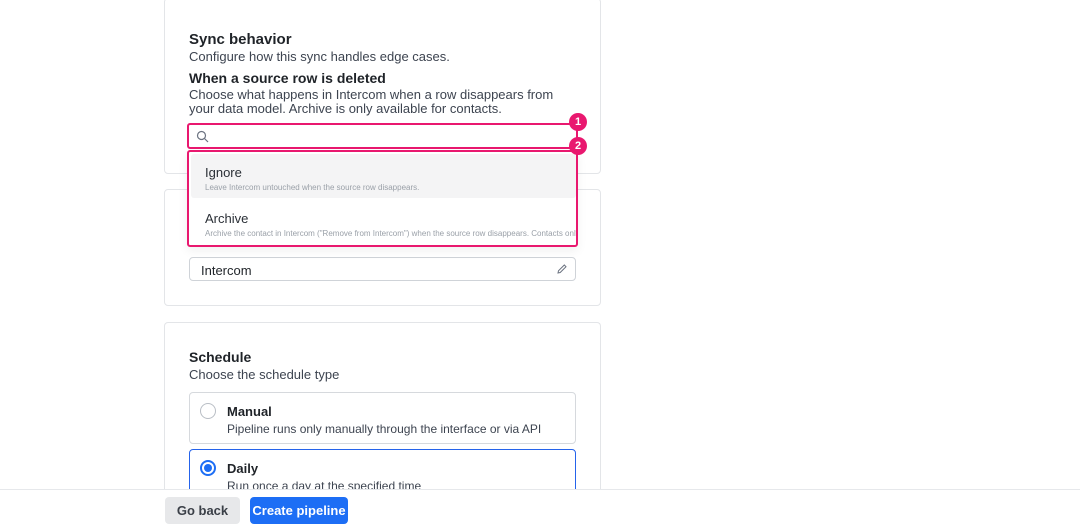  What do you see at coordinates (562, 269) in the screenshot?
I see `pencil-icon` at bounding box center [562, 269].